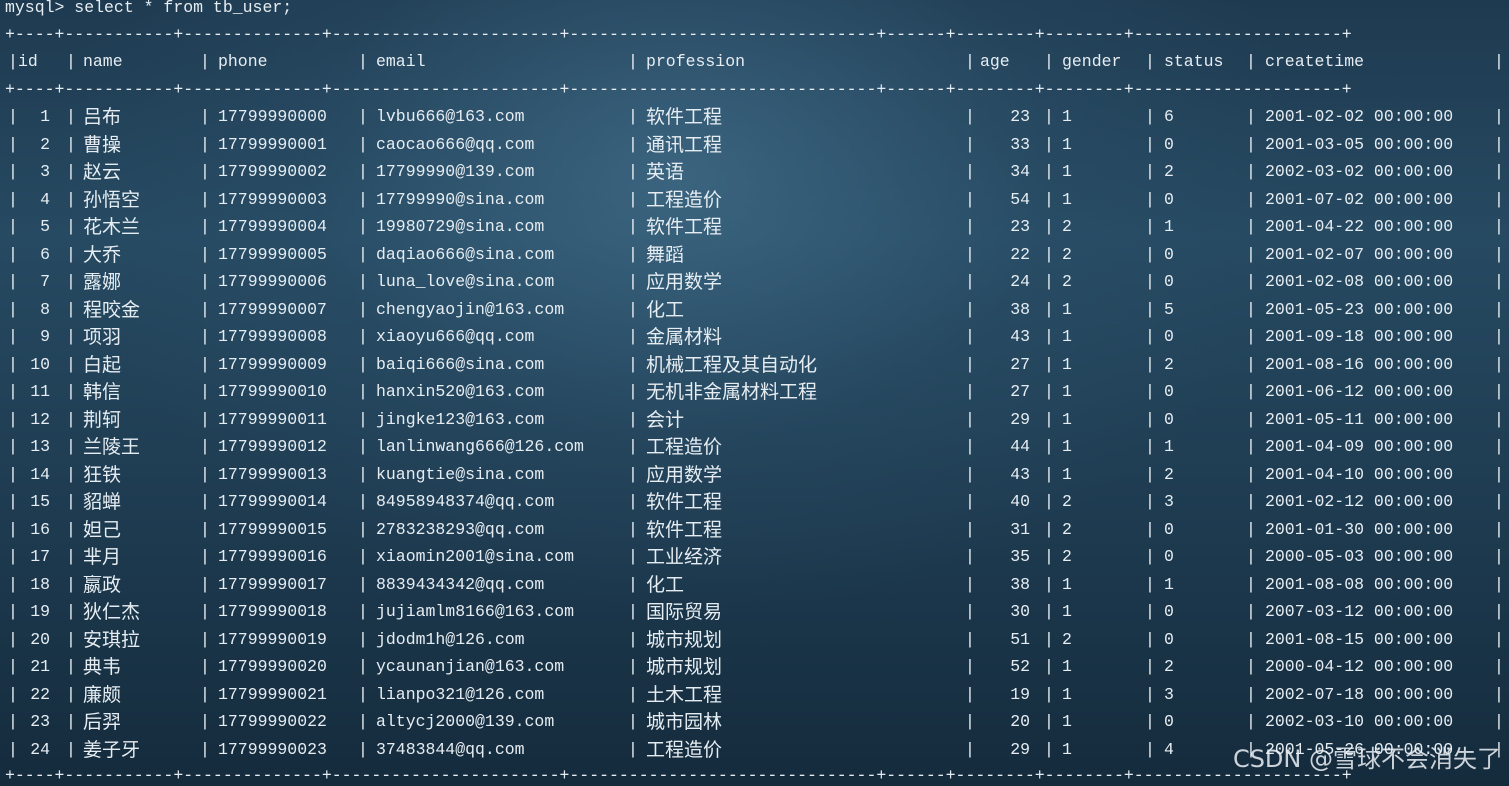  What do you see at coordinates (665, 254) in the screenshot?
I see `cell-profession: 舞蹈` at bounding box center [665, 254].